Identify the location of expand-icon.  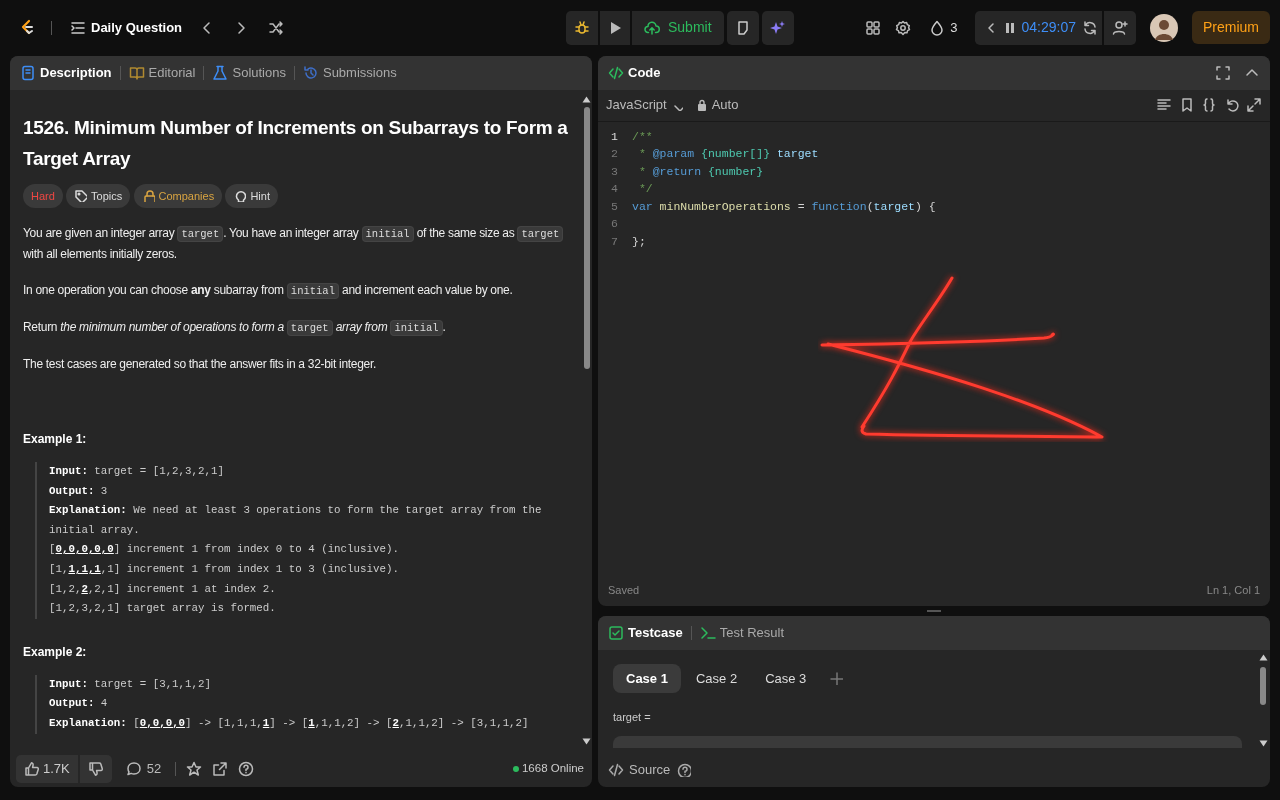
(1254, 105).